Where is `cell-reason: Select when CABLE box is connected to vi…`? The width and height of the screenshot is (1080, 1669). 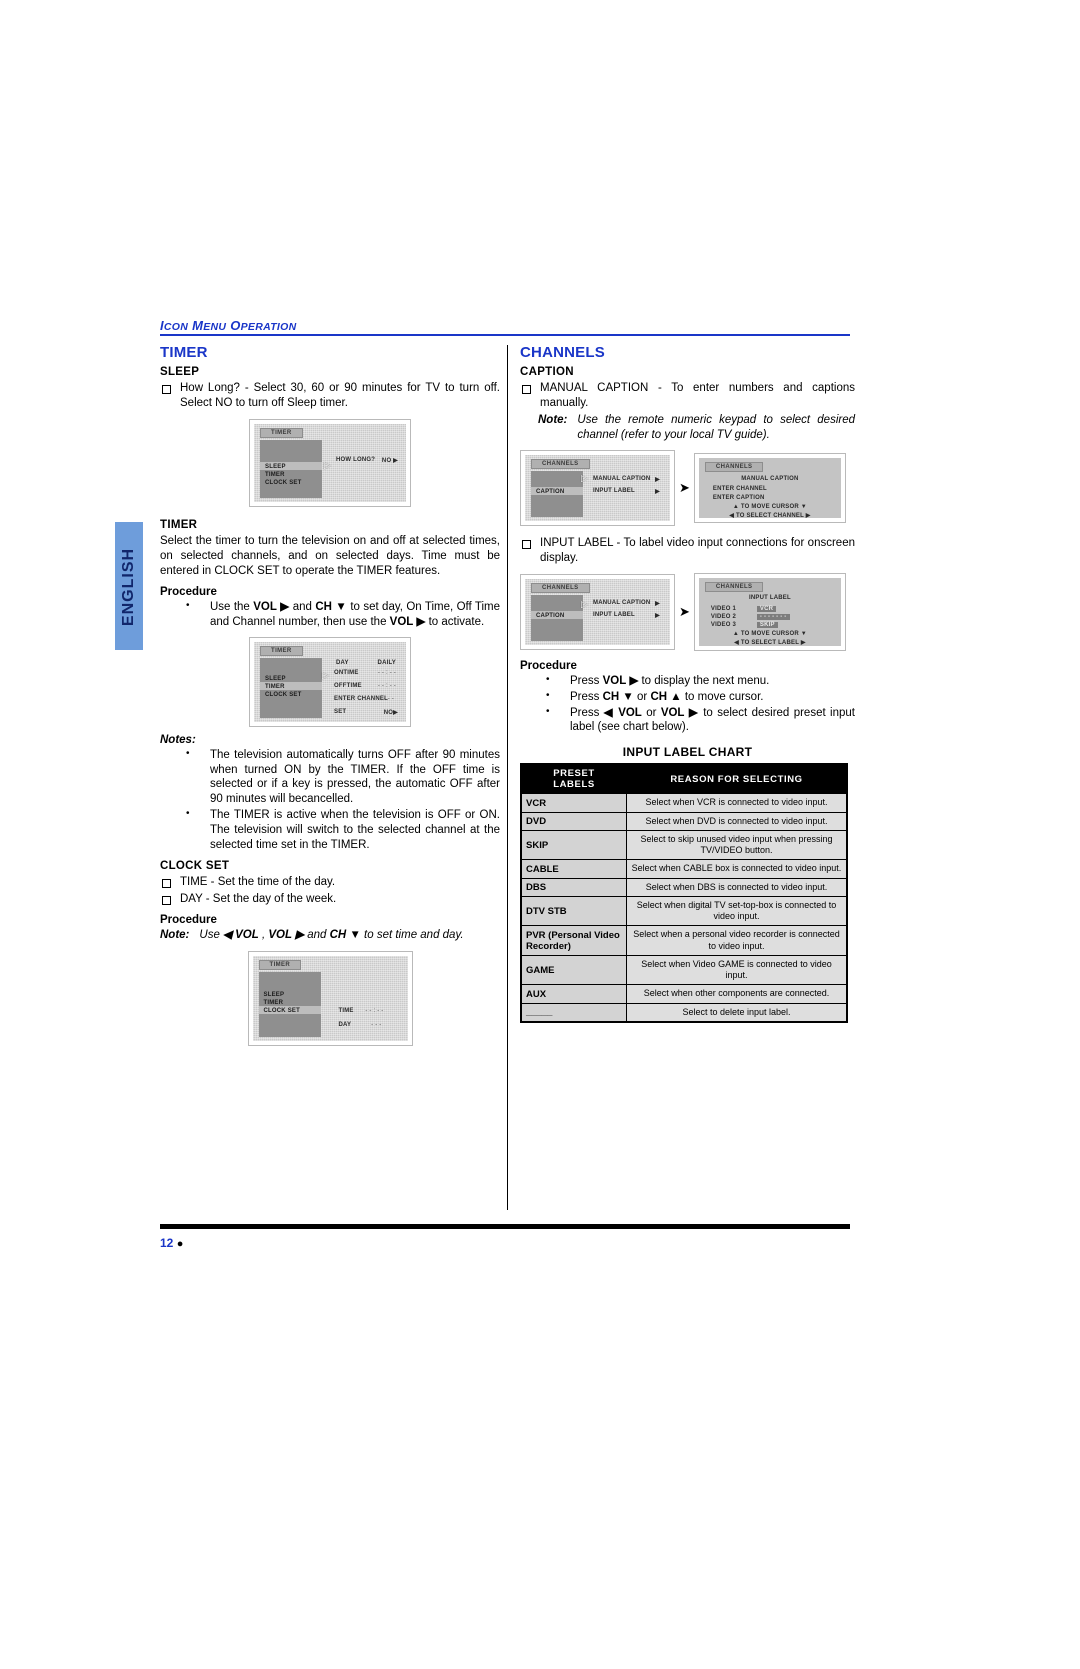
cell-reason: Select when CABLE box is connected to vi… is located at coordinates (737, 869).